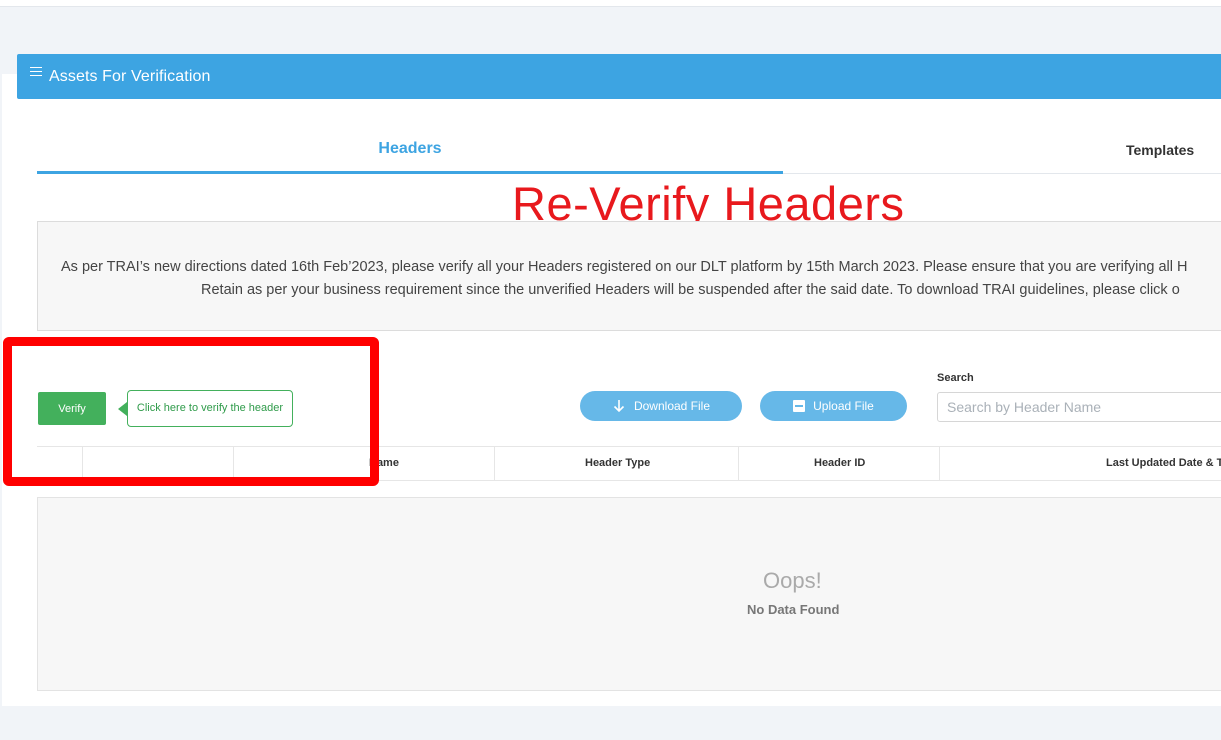 This screenshot has width=1221, height=740. I want to click on search-label: Search, so click(955, 378).